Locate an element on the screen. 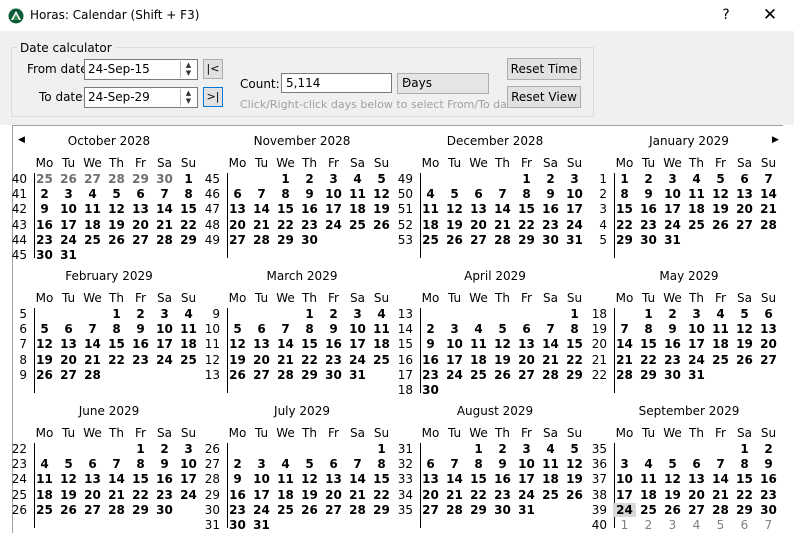 The width and height of the screenshot is (794, 544). calendar-day: 11 is located at coordinates (44, 479).